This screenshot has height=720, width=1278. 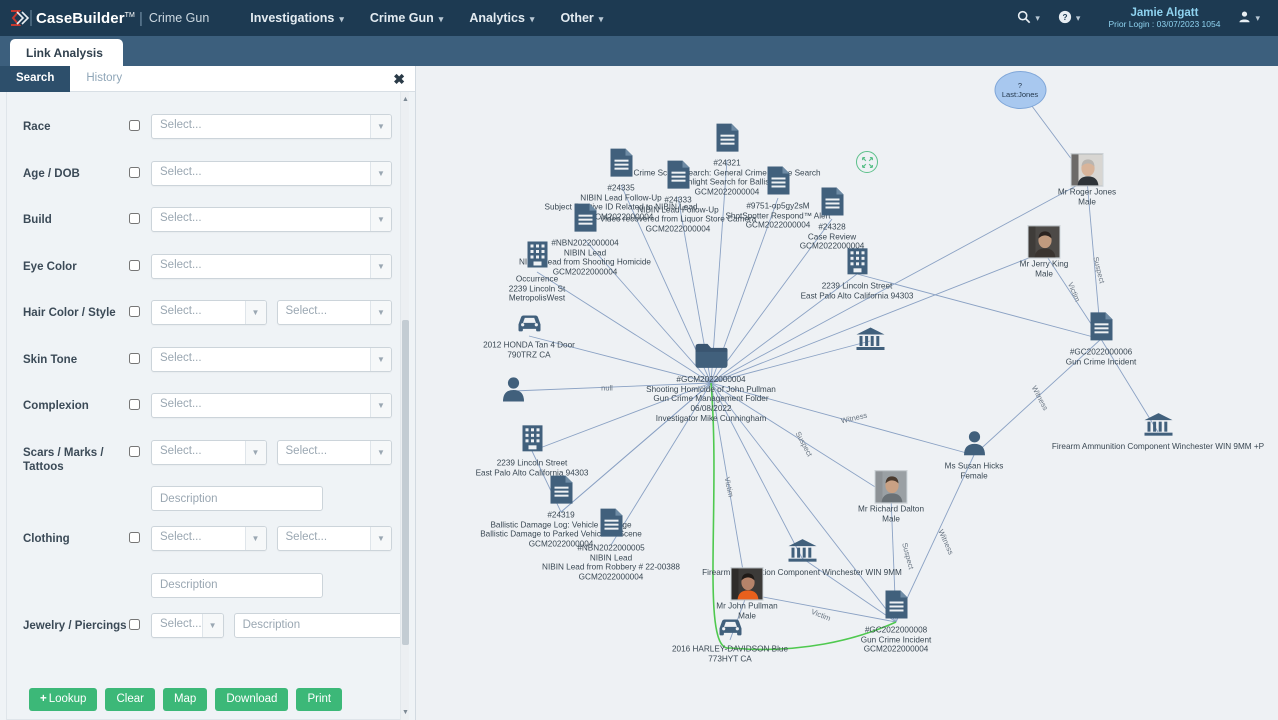 I want to click on scars-description-input, so click(x=237, y=498).